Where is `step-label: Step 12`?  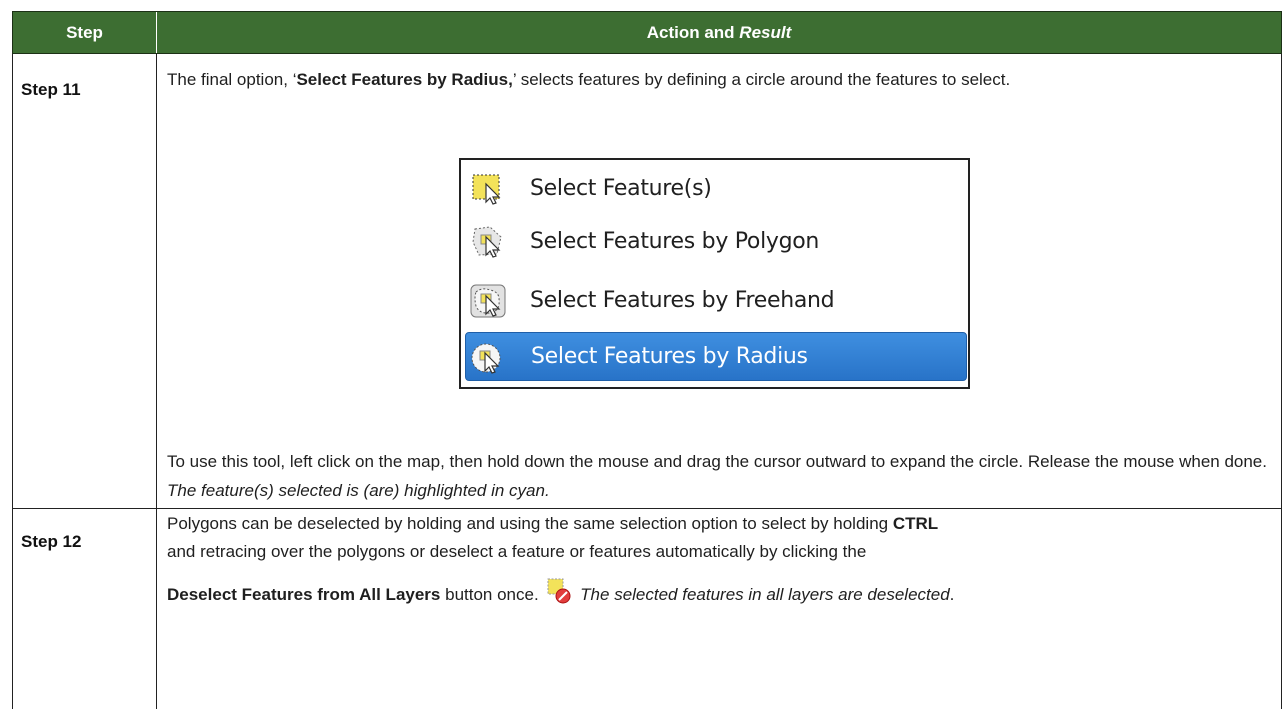
step-label: Step 12 is located at coordinates (51, 541).